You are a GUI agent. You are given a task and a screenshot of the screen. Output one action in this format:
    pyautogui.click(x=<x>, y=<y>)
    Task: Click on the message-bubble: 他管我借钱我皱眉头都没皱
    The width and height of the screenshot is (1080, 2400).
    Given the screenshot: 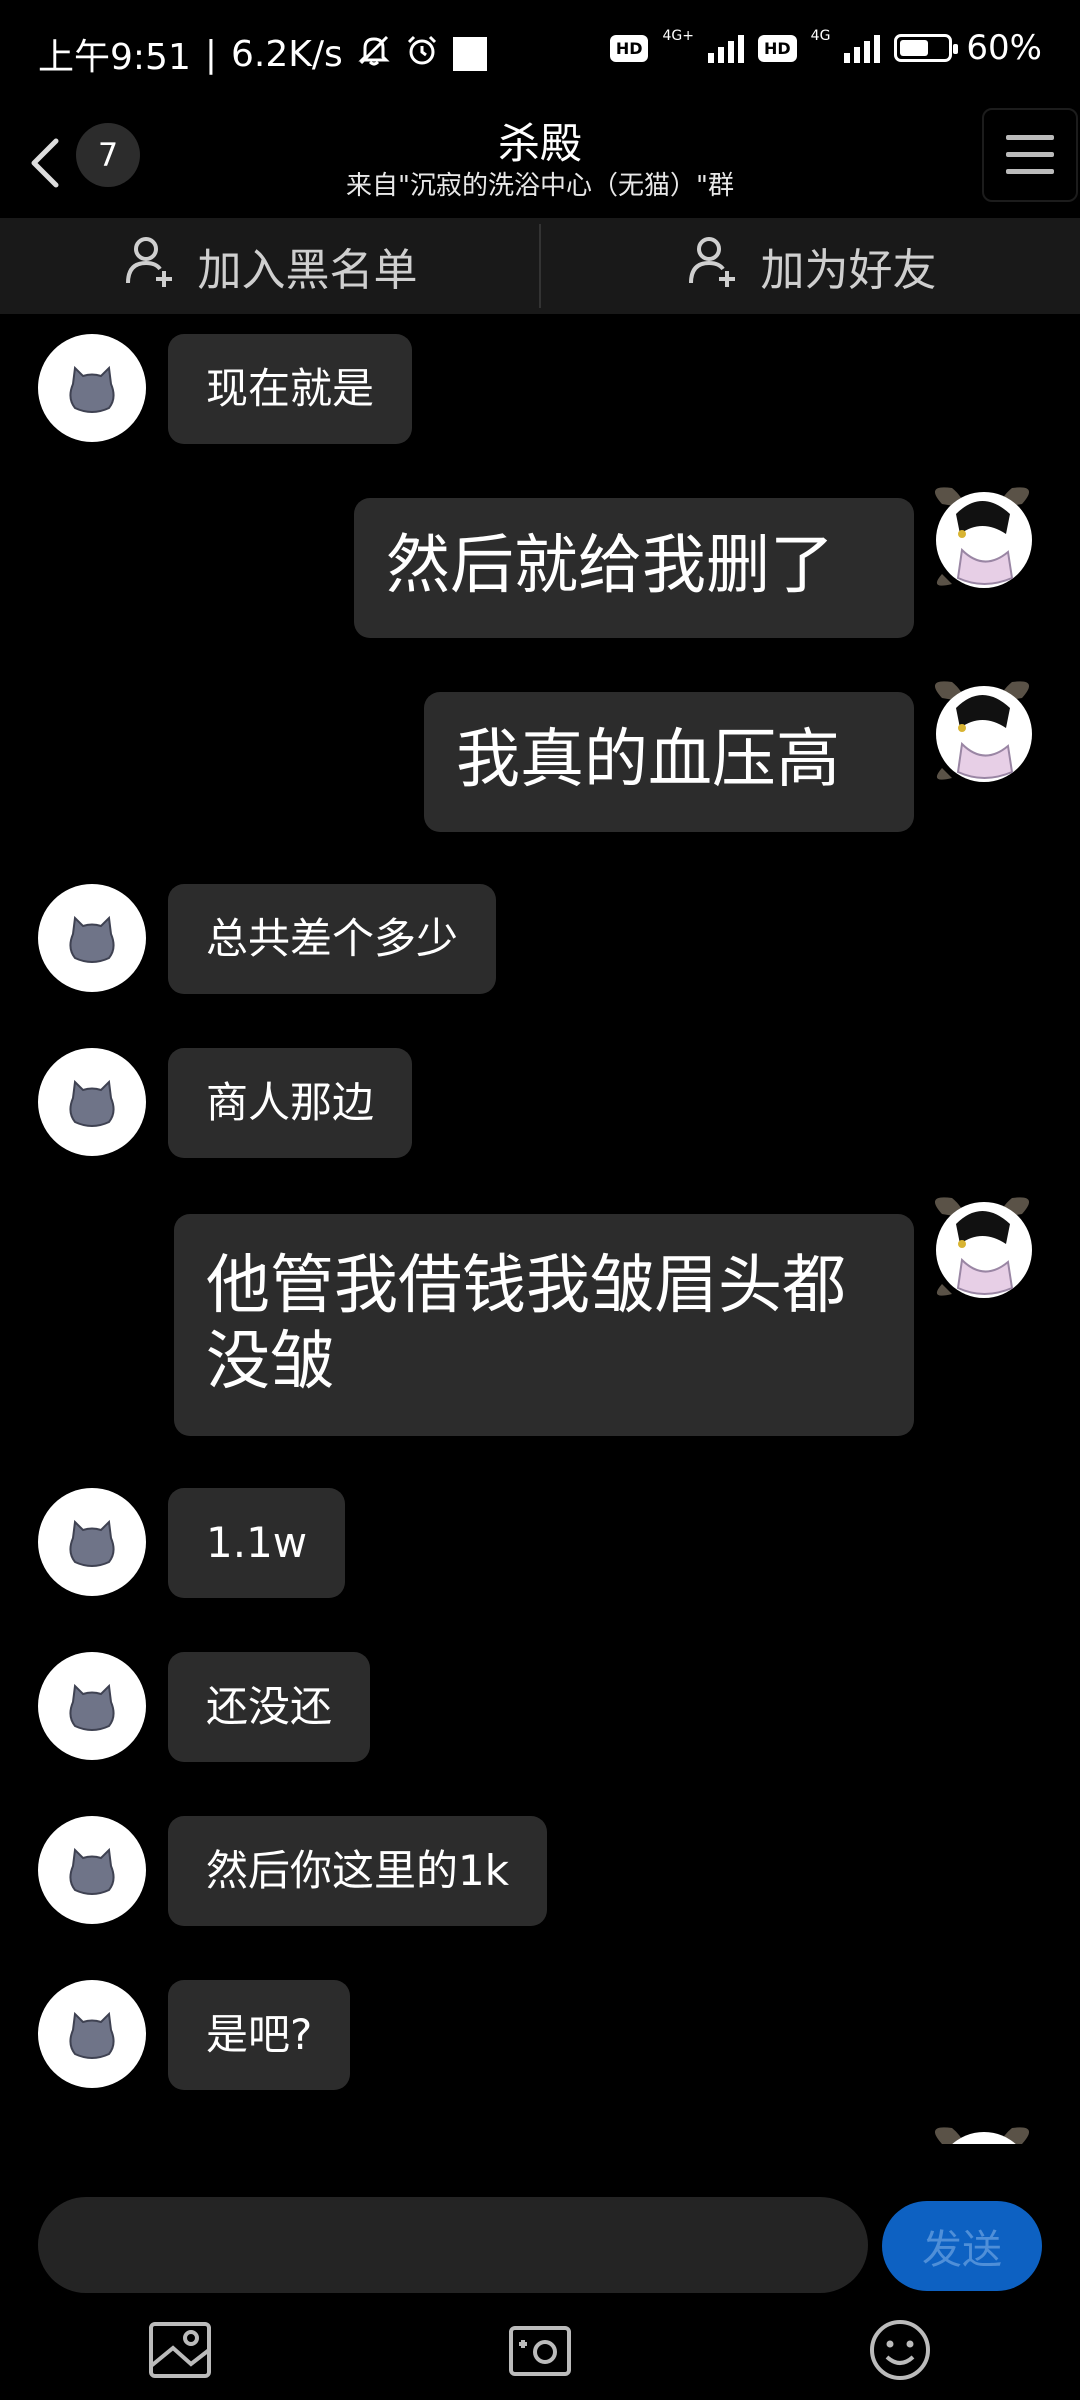 What is the action you would take?
    pyautogui.click(x=544, y=1325)
    